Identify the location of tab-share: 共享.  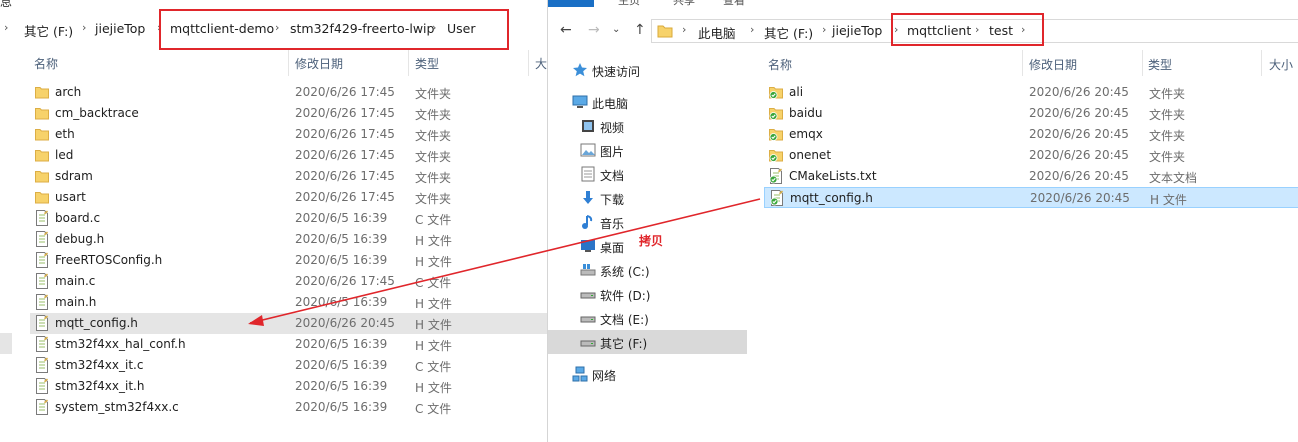
(684, 4).